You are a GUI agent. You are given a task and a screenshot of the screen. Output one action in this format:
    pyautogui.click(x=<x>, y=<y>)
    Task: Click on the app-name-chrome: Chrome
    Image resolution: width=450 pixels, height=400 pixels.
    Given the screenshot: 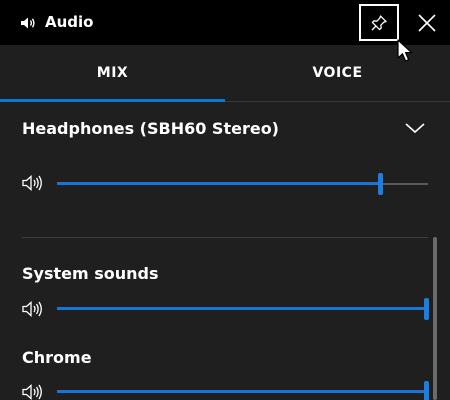 What is the action you would take?
    pyautogui.click(x=57, y=357)
    